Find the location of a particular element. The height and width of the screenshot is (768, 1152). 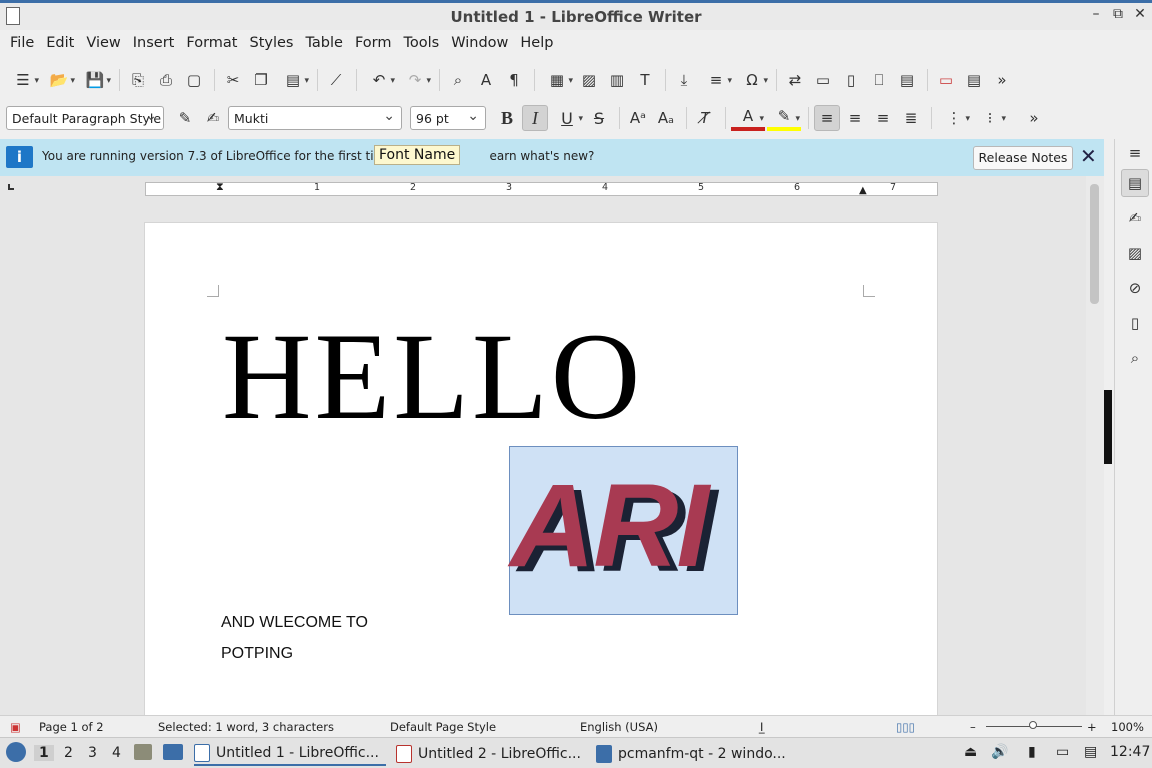

insert-mode-icon: I̲ is located at coordinates (761, 727).